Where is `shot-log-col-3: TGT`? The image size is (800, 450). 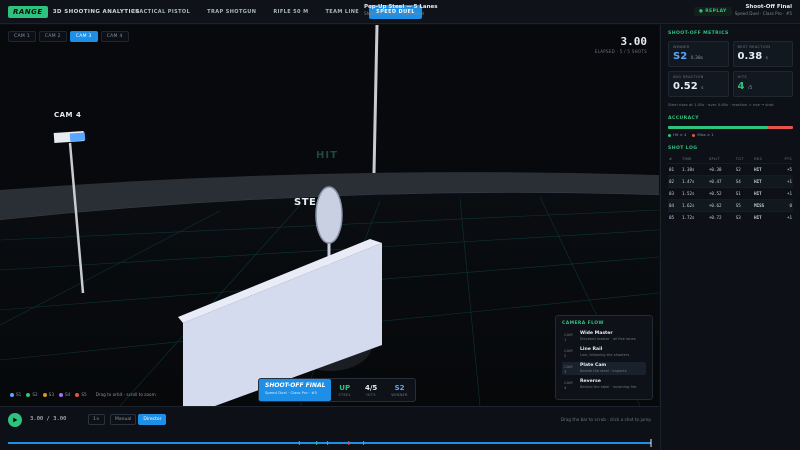
shot-log-col-3: TGT is located at coordinates (739, 159).